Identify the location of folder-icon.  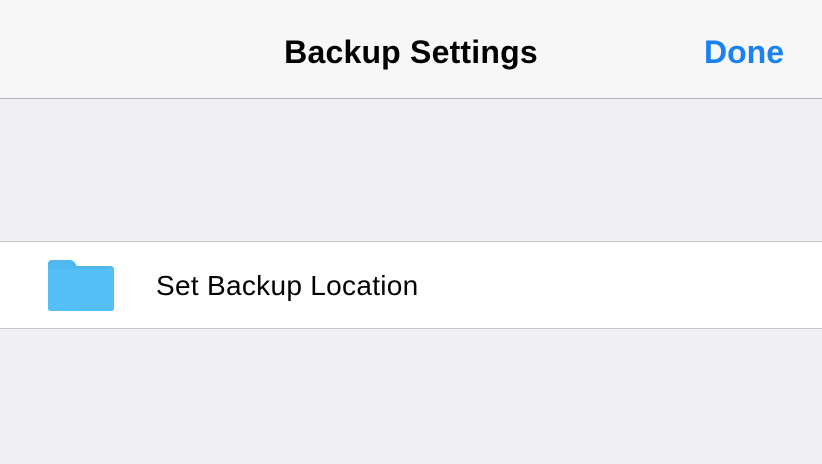
(81, 285).